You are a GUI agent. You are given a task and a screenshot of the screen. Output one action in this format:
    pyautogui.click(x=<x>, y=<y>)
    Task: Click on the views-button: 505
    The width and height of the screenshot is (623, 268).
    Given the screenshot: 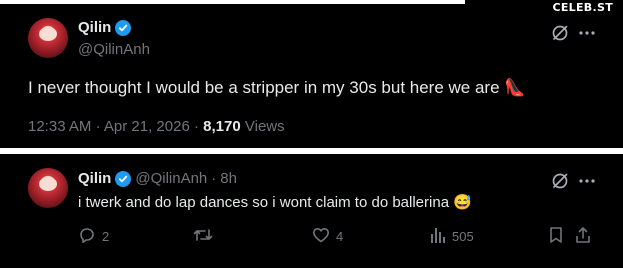 What is the action you would take?
    pyautogui.click(x=452, y=236)
    